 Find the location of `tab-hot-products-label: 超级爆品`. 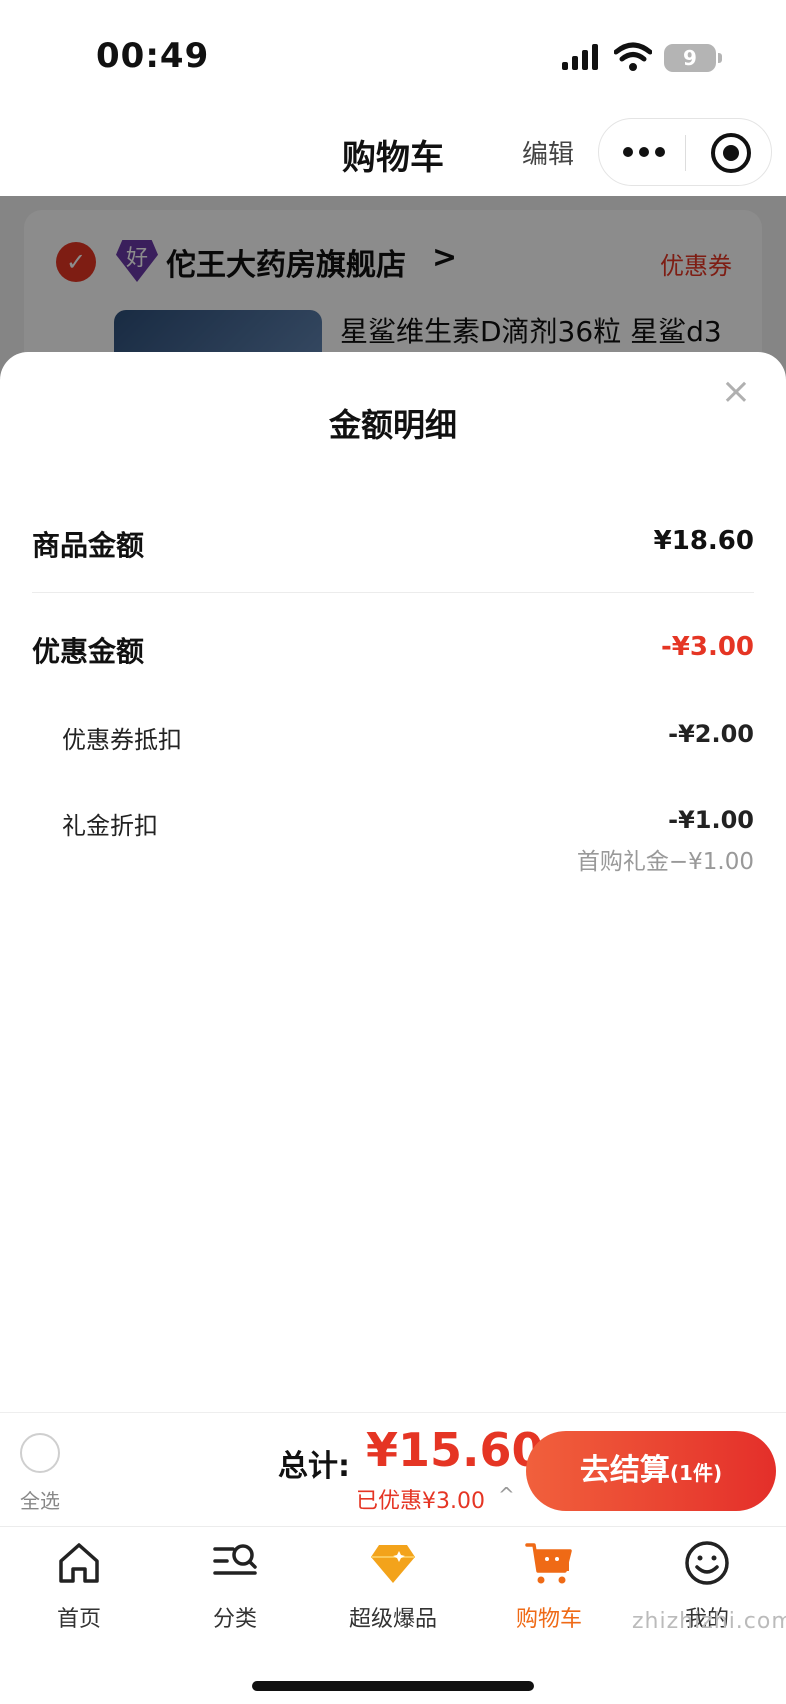

tab-hot-products-label: 超级爆品 is located at coordinates (392, 1619).